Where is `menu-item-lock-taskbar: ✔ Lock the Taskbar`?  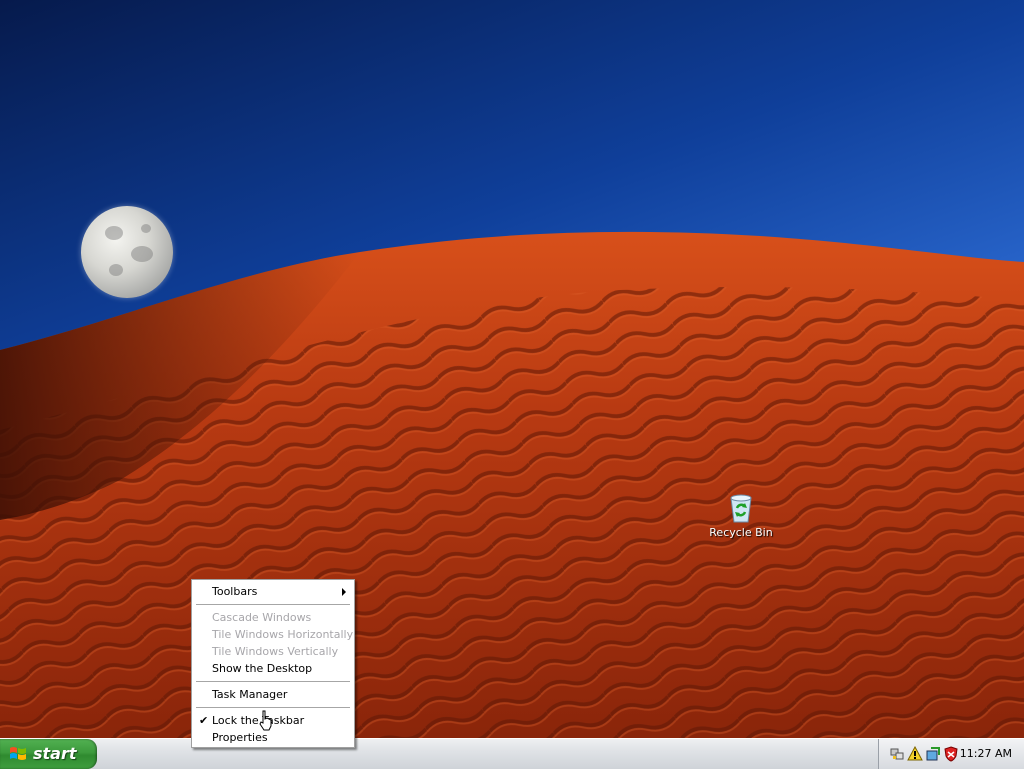
menu-item-lock-taskbar: ✔ Lock the Taskbar is located at coordinates (273, 720).